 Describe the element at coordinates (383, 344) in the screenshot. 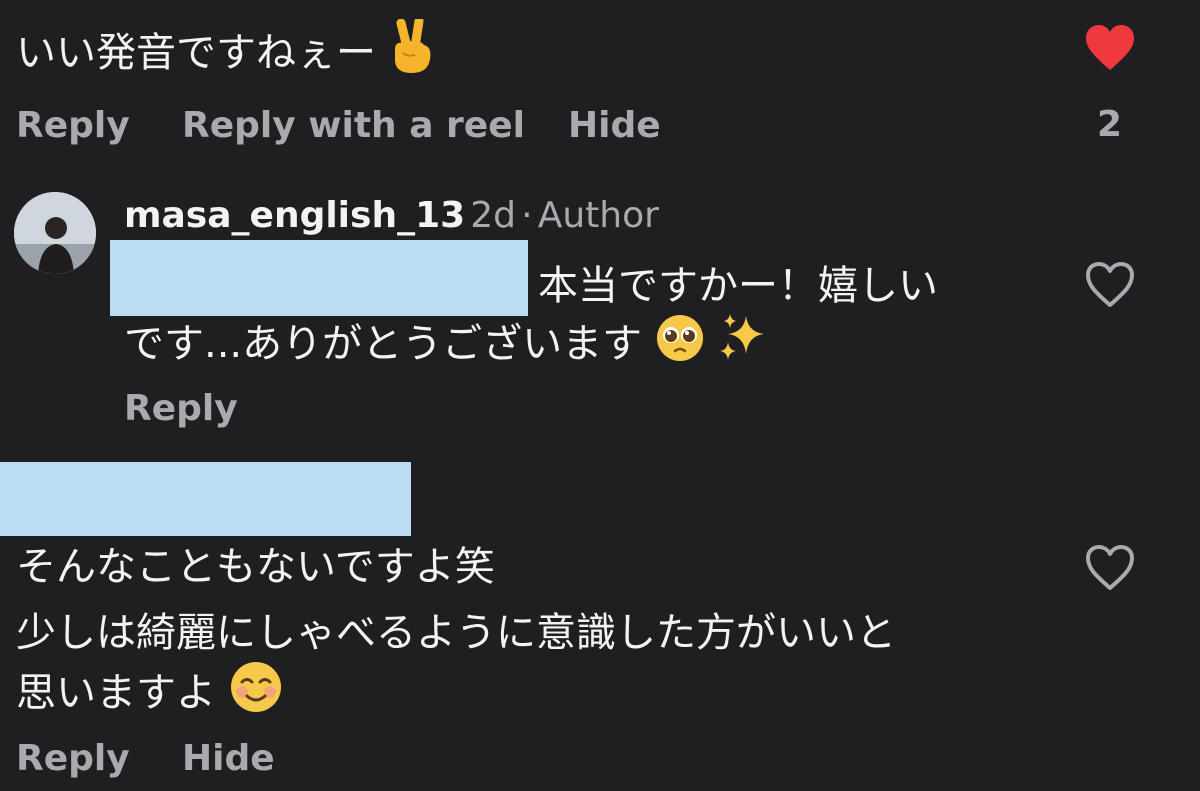

I see `comment-2-line-2: です...ありがとうございます` at that location.